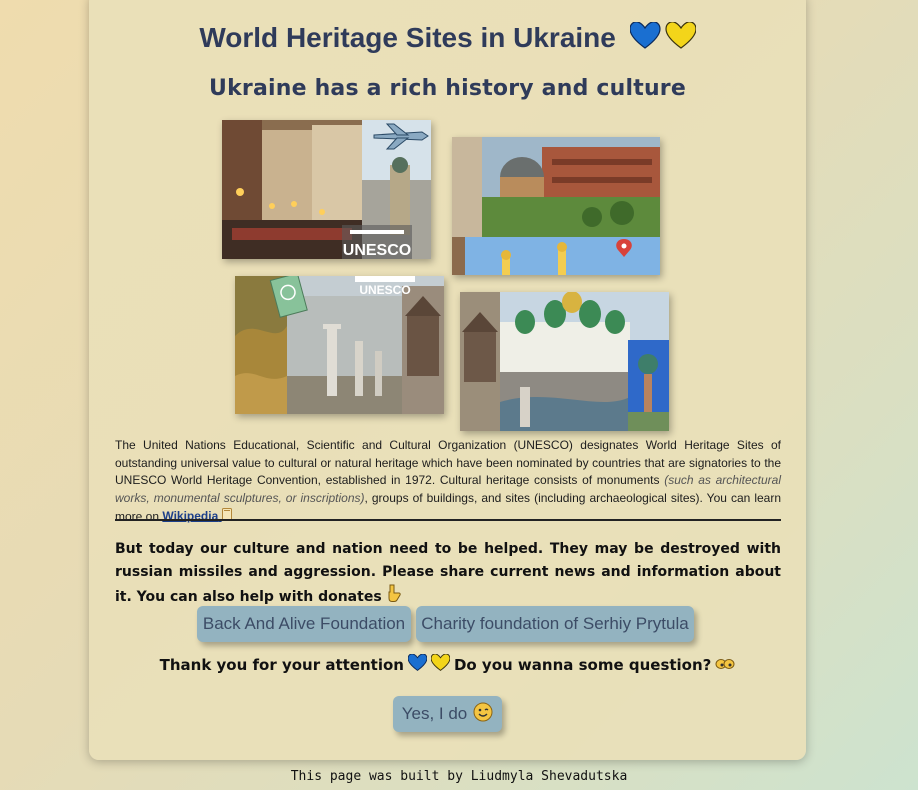 This screenshot has height=790, width=918. What do you see at coordinates (663, 39) in the screenshot?
I see `ukraine-hearts` at bounding box center [663, 39].